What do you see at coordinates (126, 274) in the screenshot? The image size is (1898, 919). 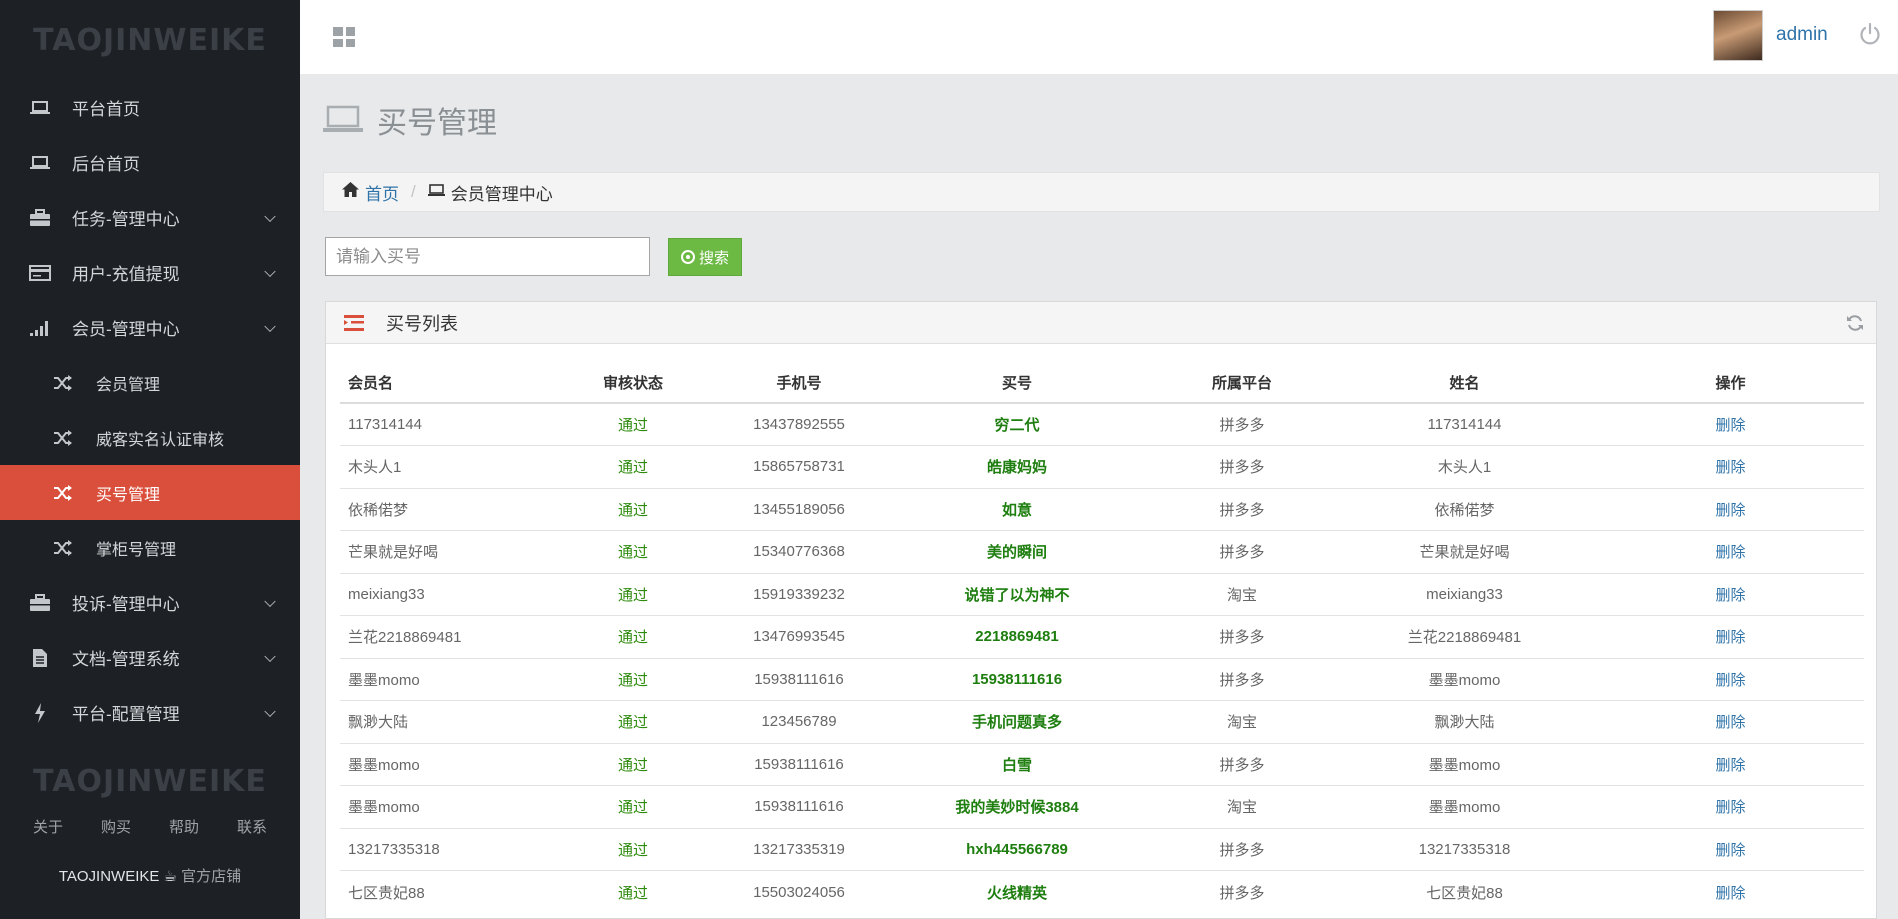 I see `sidebar-item-label: 用户-充值提现` at bounding box center [126, 274].